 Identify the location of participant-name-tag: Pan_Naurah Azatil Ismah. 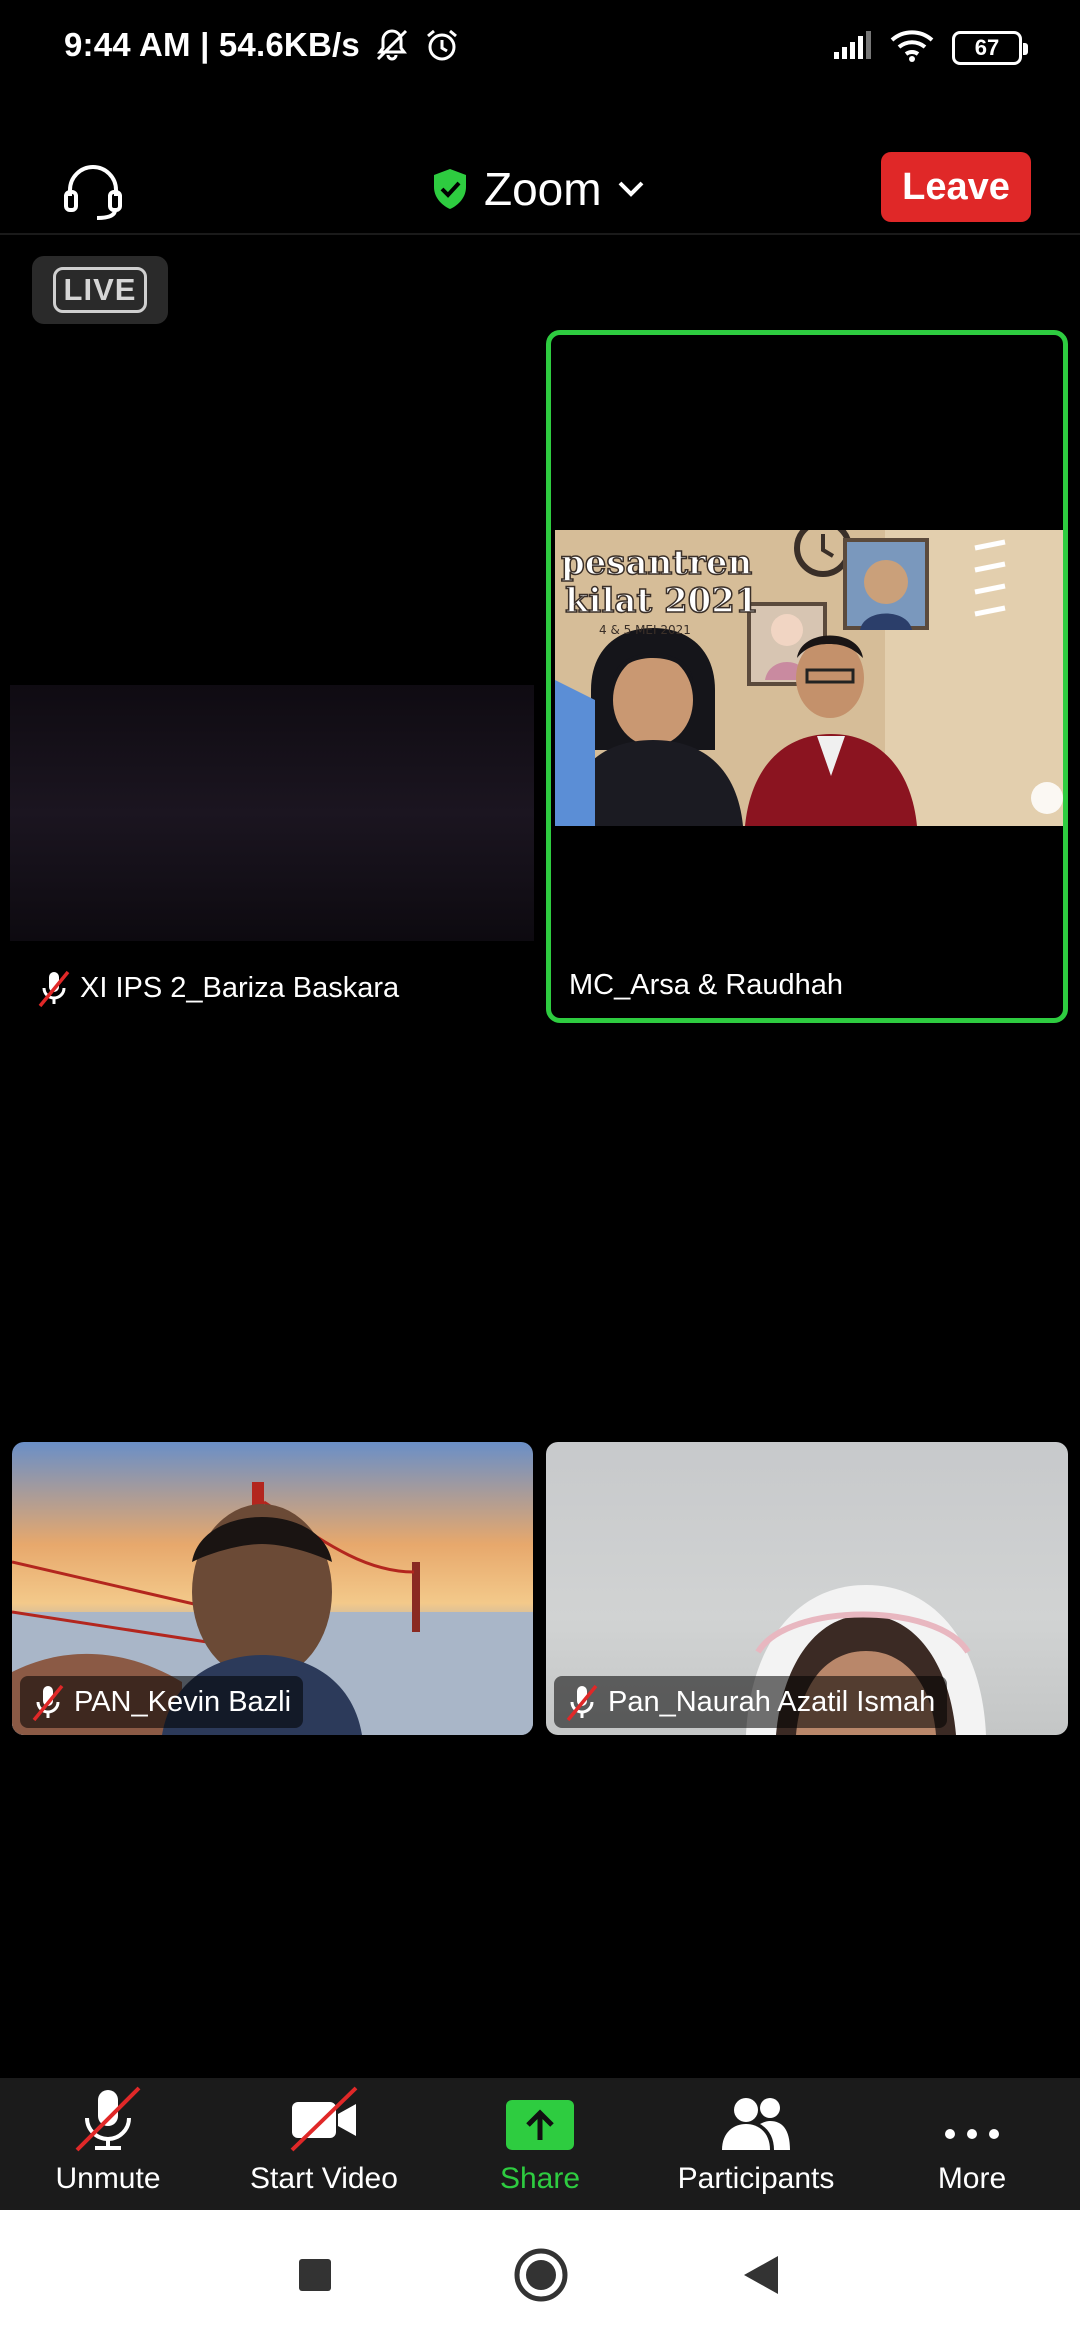
(751, 1702).